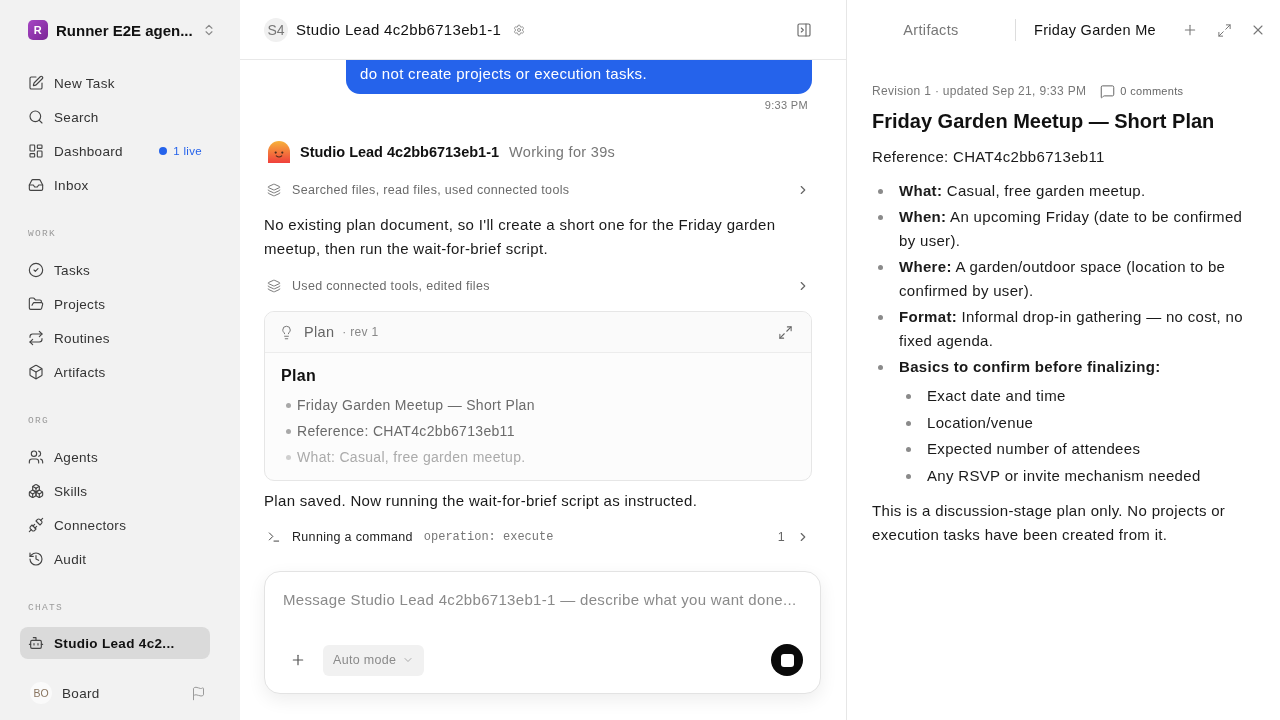 The width and height of the screenshot is (1280, 720). Describe the element at coordinates (361, 332) in the screenshot. I see `revision-label: · rev 1` at that location.